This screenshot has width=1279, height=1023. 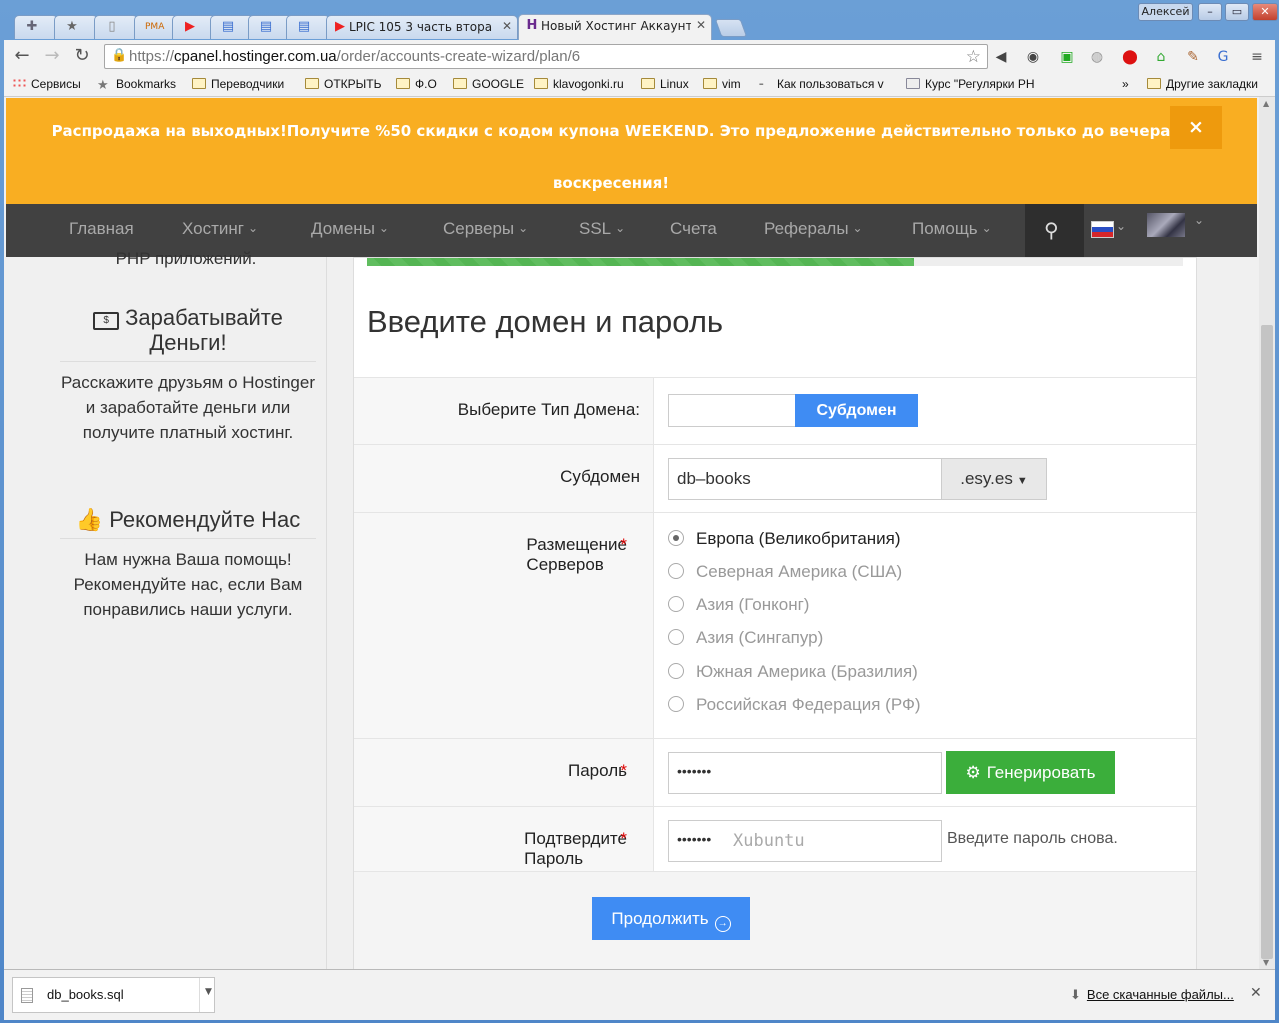 I want to click on forward-button: →, so click(x=52, y=56).